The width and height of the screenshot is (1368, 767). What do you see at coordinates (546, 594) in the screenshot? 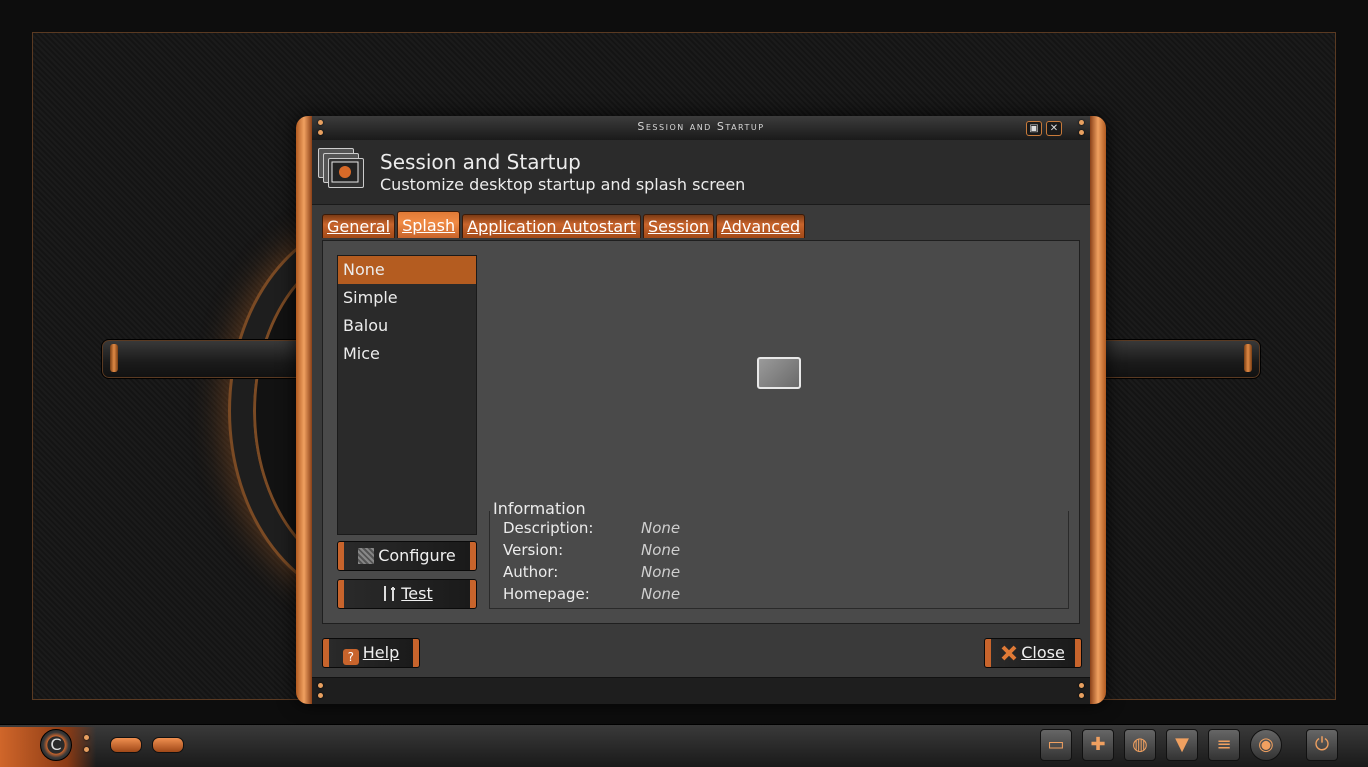
I see `info-label: Homepage:` at bounding box center [546, 594].